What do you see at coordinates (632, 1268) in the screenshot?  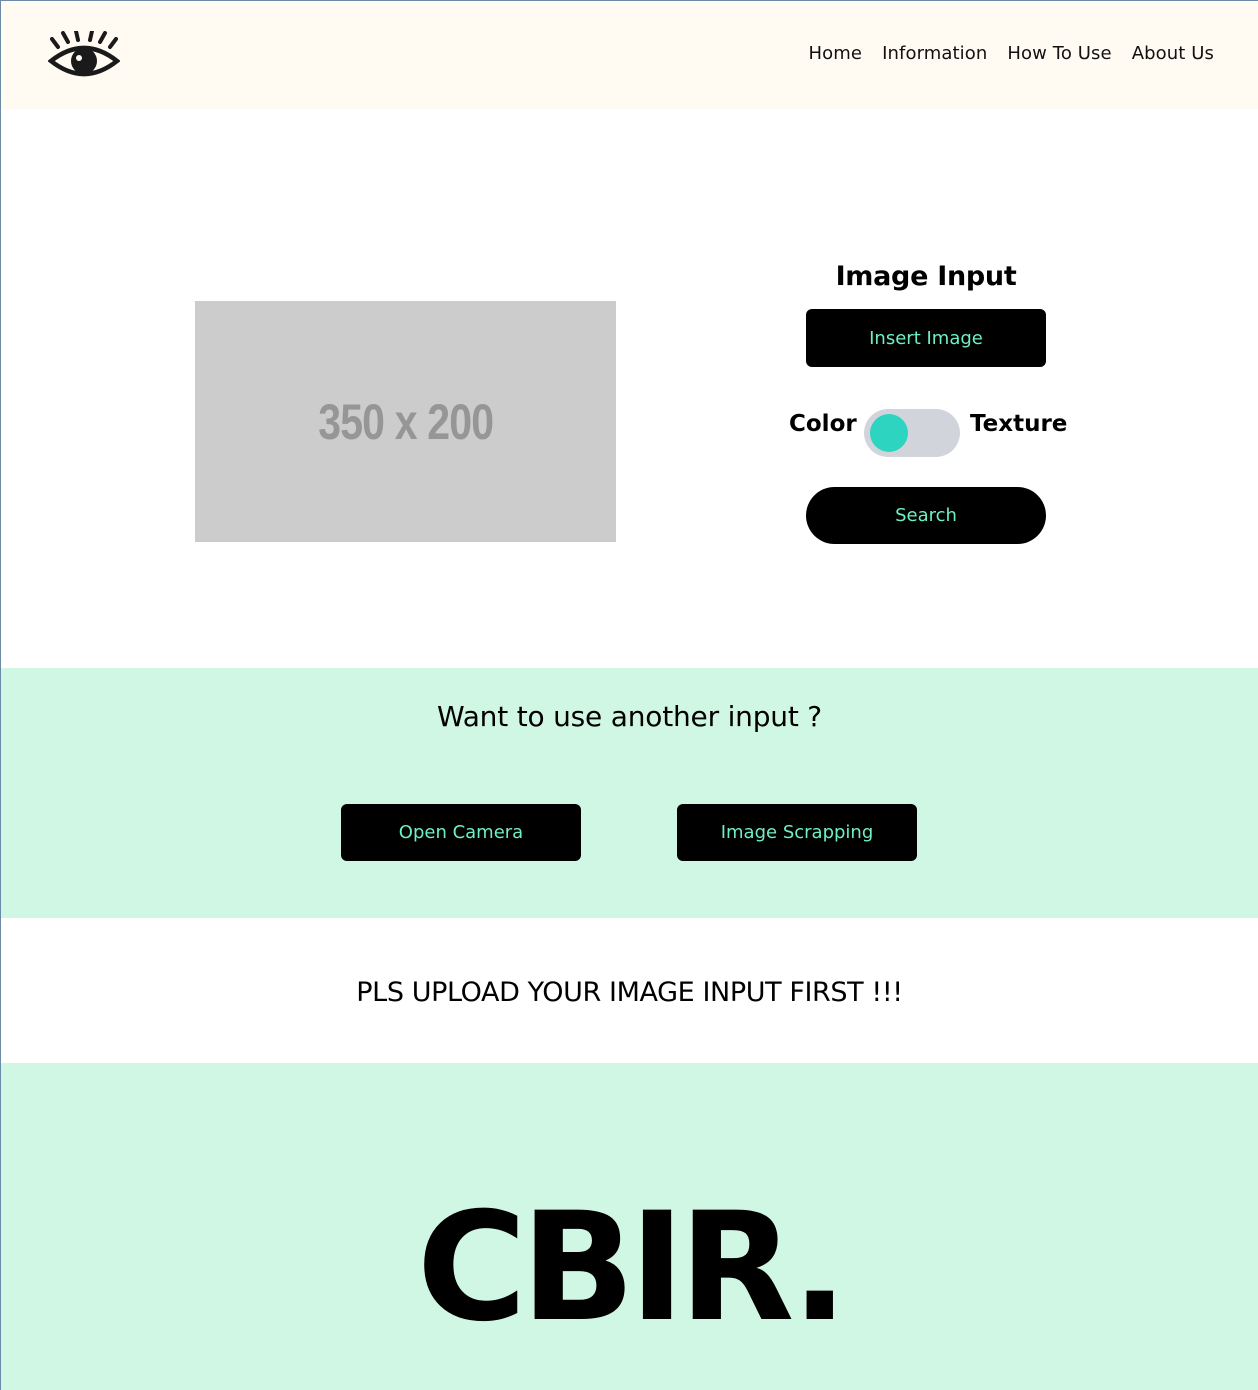 I see `brand-title: CBIR.` at bounding box center [632, 1268].